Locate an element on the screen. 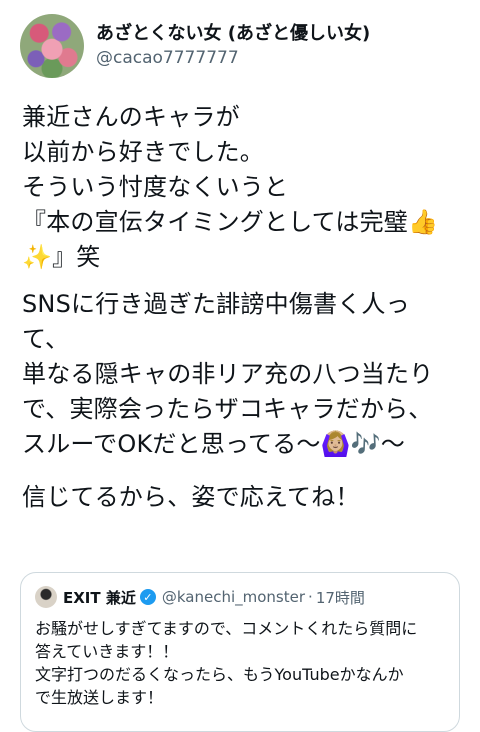 The image size is (480, 732). quoted-tweet-time: 17時間 is located at coordinates (340, 597).